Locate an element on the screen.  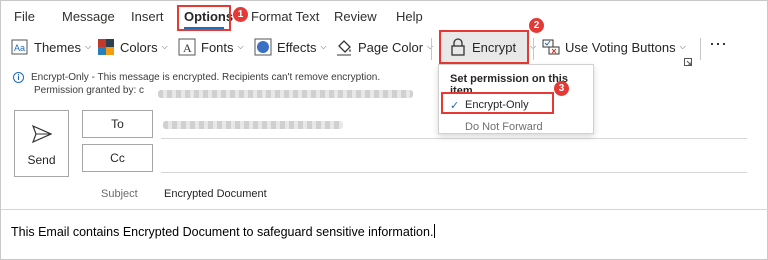
fonts-icon: A is located at coordinates (187, 47).